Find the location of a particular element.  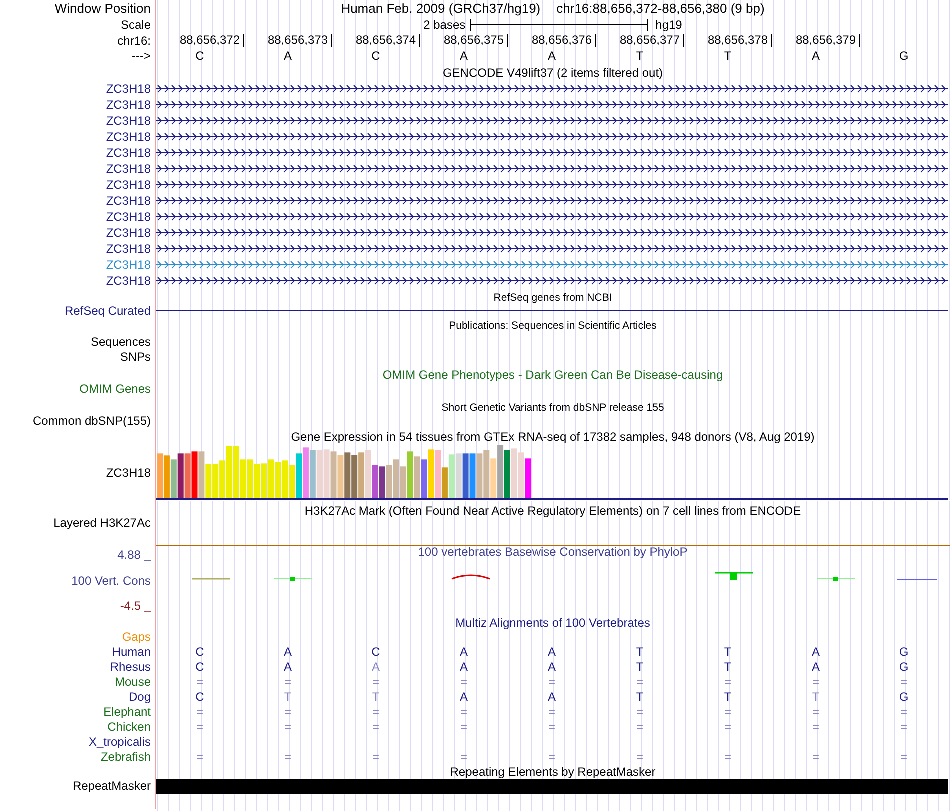

position-label: 88,656,375 is located at coordinates (476, 40).